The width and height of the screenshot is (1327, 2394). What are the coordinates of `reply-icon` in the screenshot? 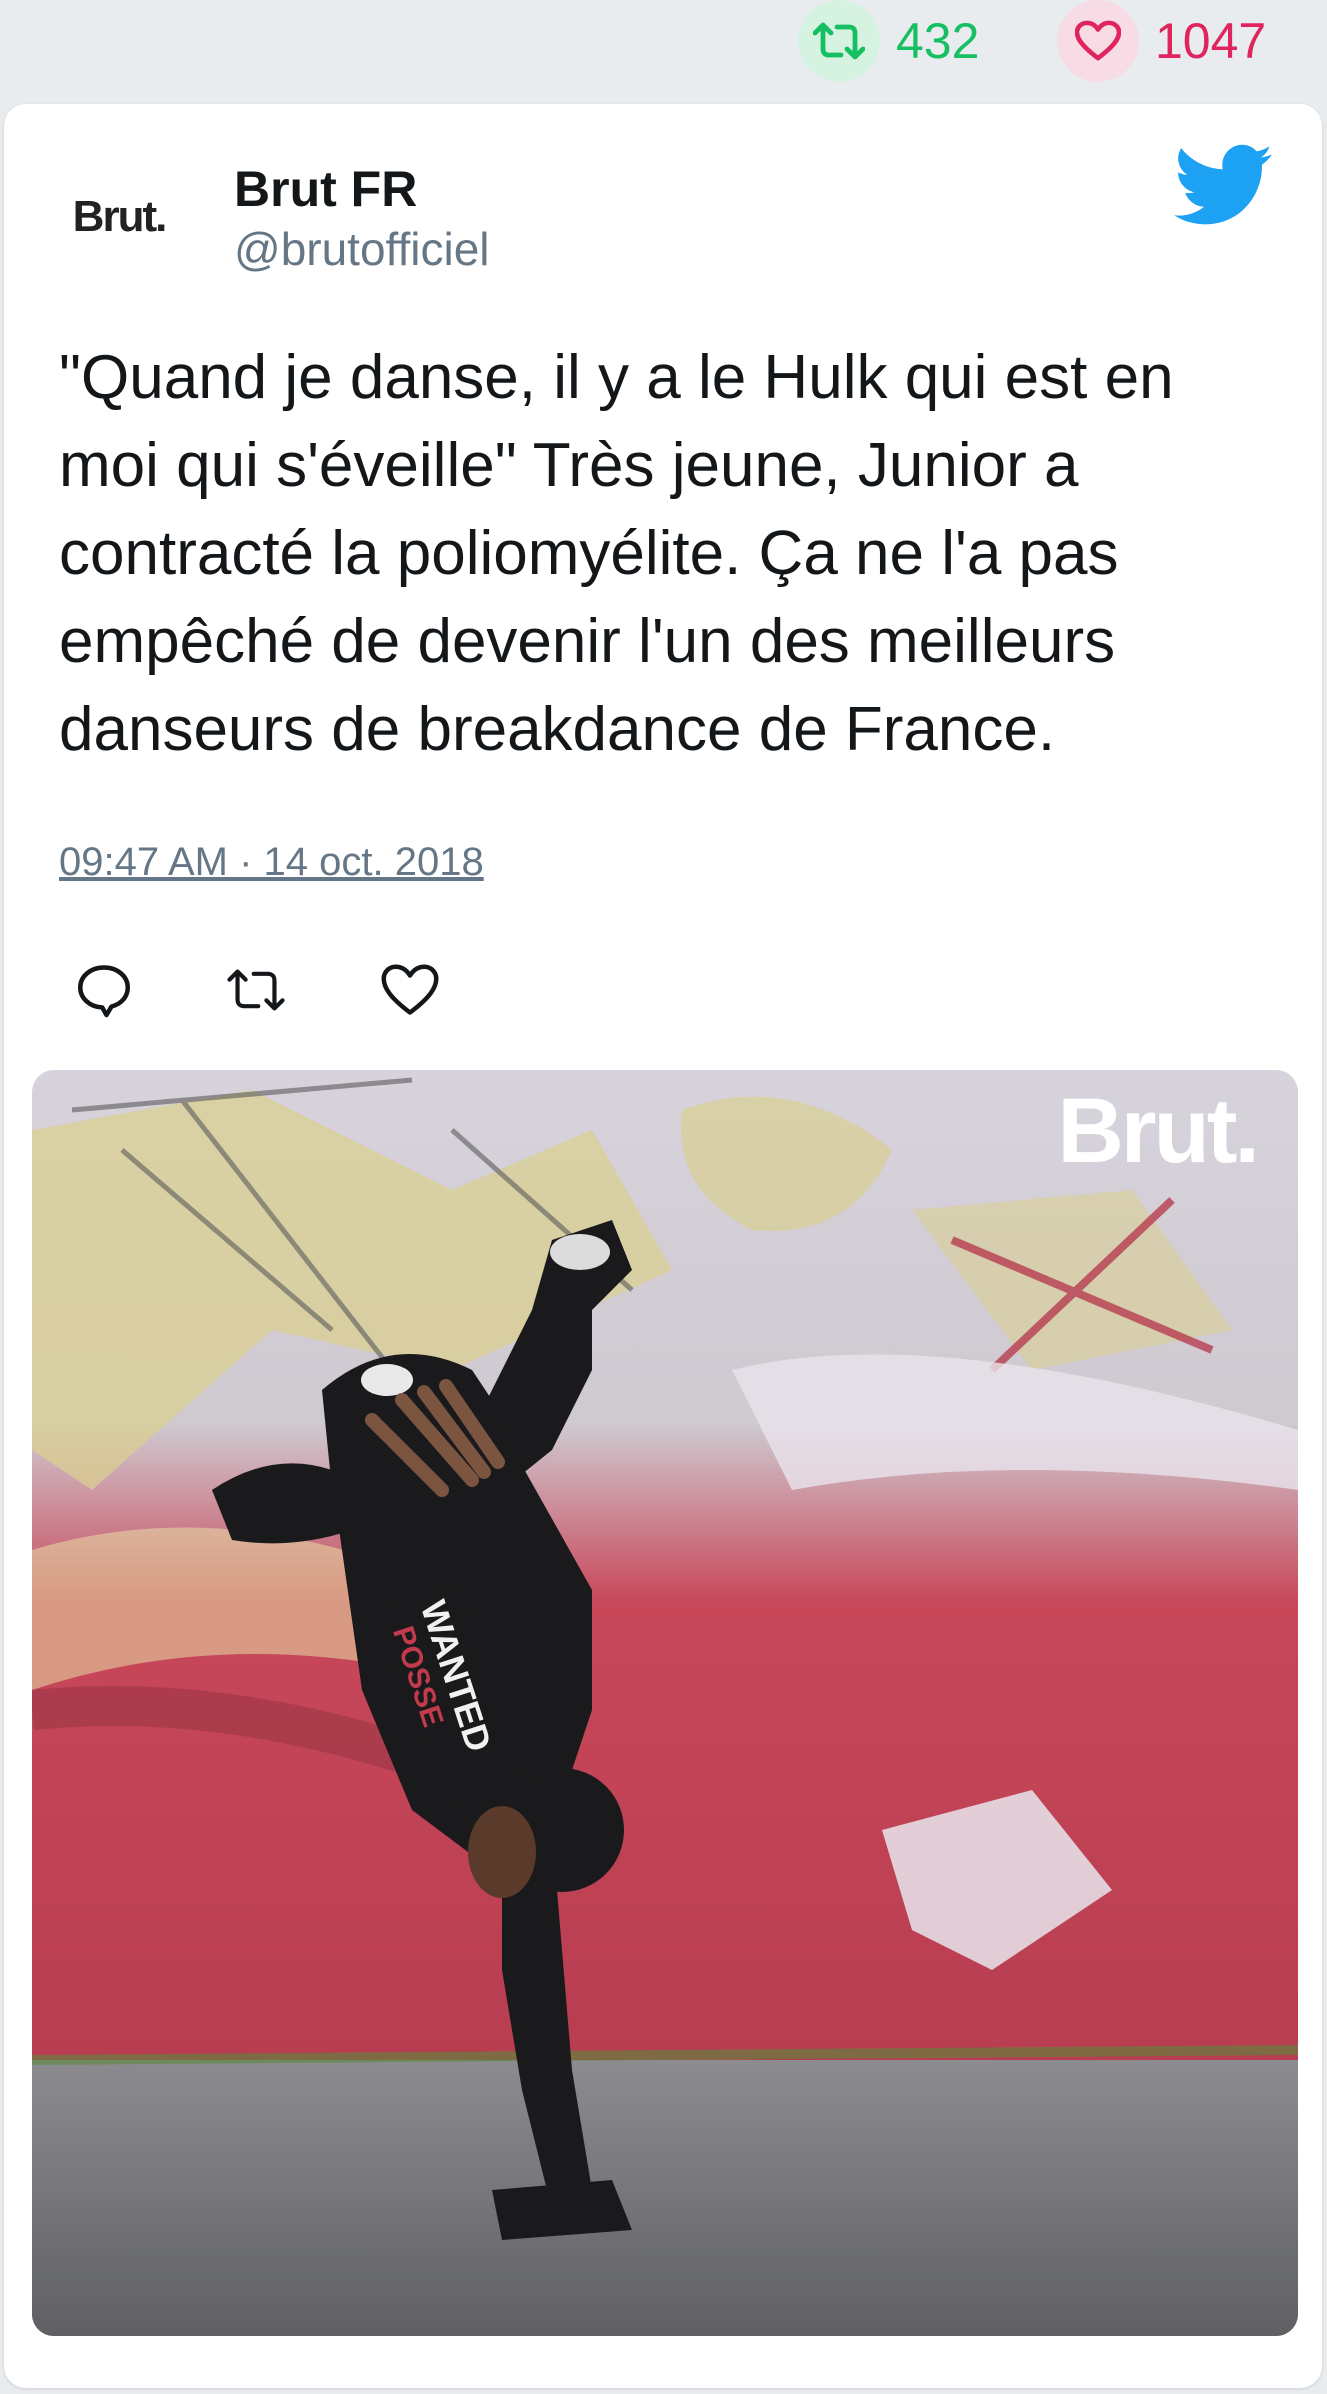 It's located at (104, 990).